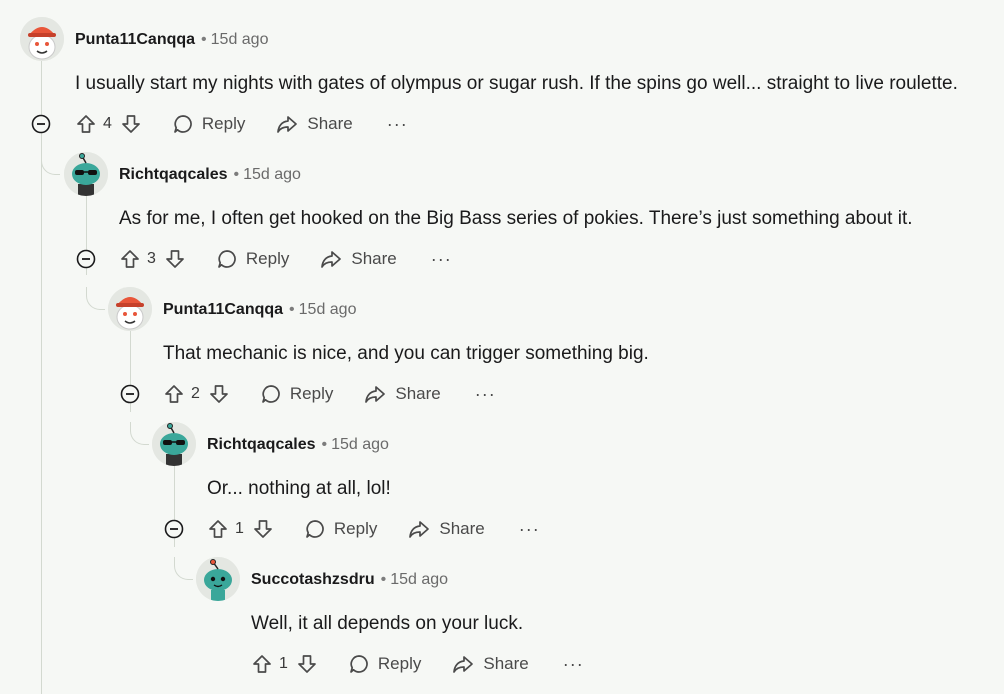 This screenshot has height=694, width=1004. I want to click on vote-control: 4, so click(108, 124).